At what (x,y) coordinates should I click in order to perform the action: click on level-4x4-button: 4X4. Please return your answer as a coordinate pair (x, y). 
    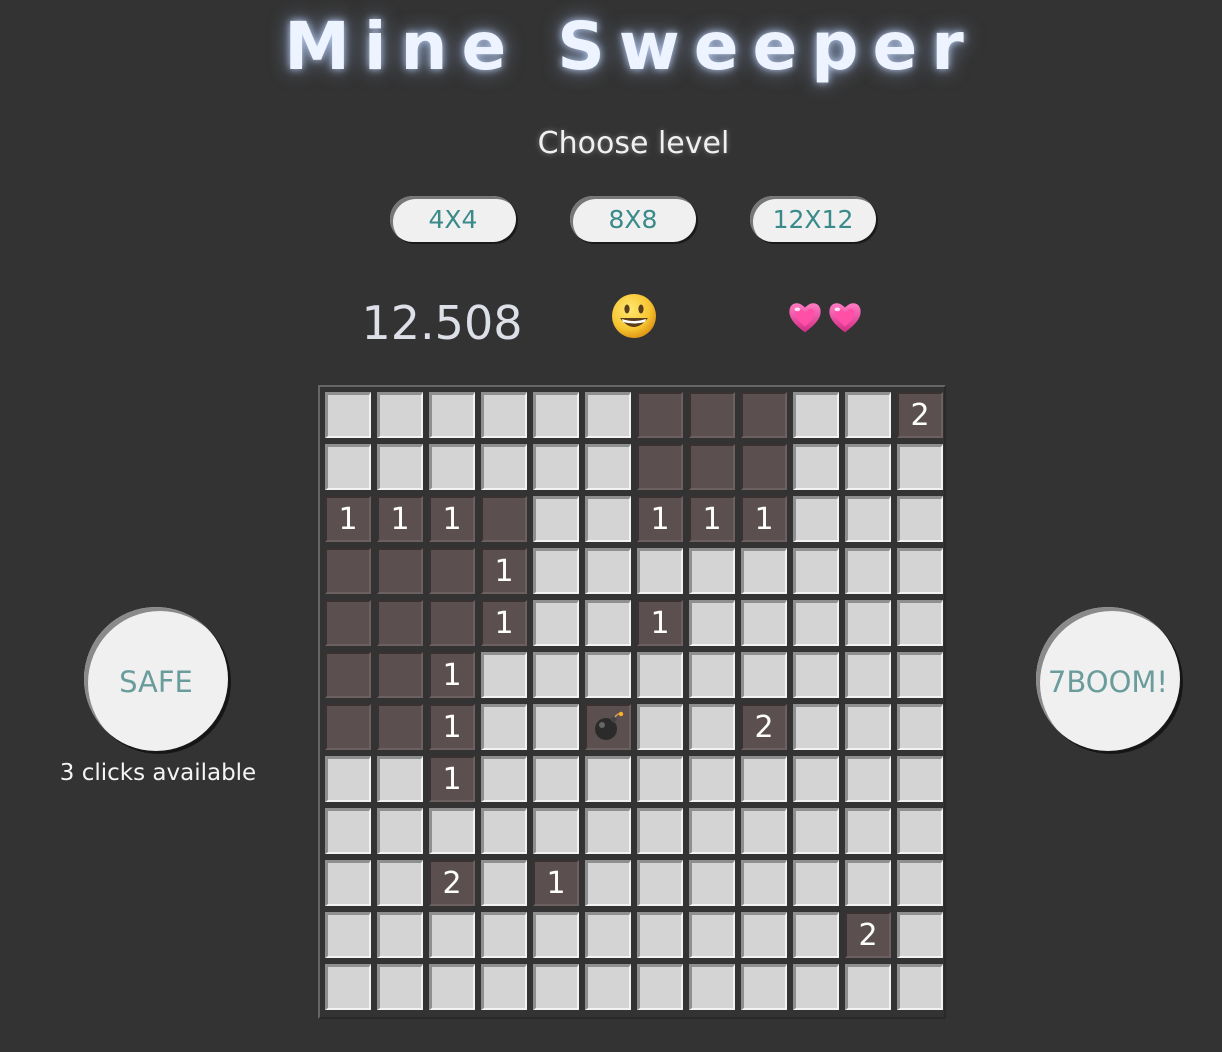
    Looking at the image, I should click on (453, 219).